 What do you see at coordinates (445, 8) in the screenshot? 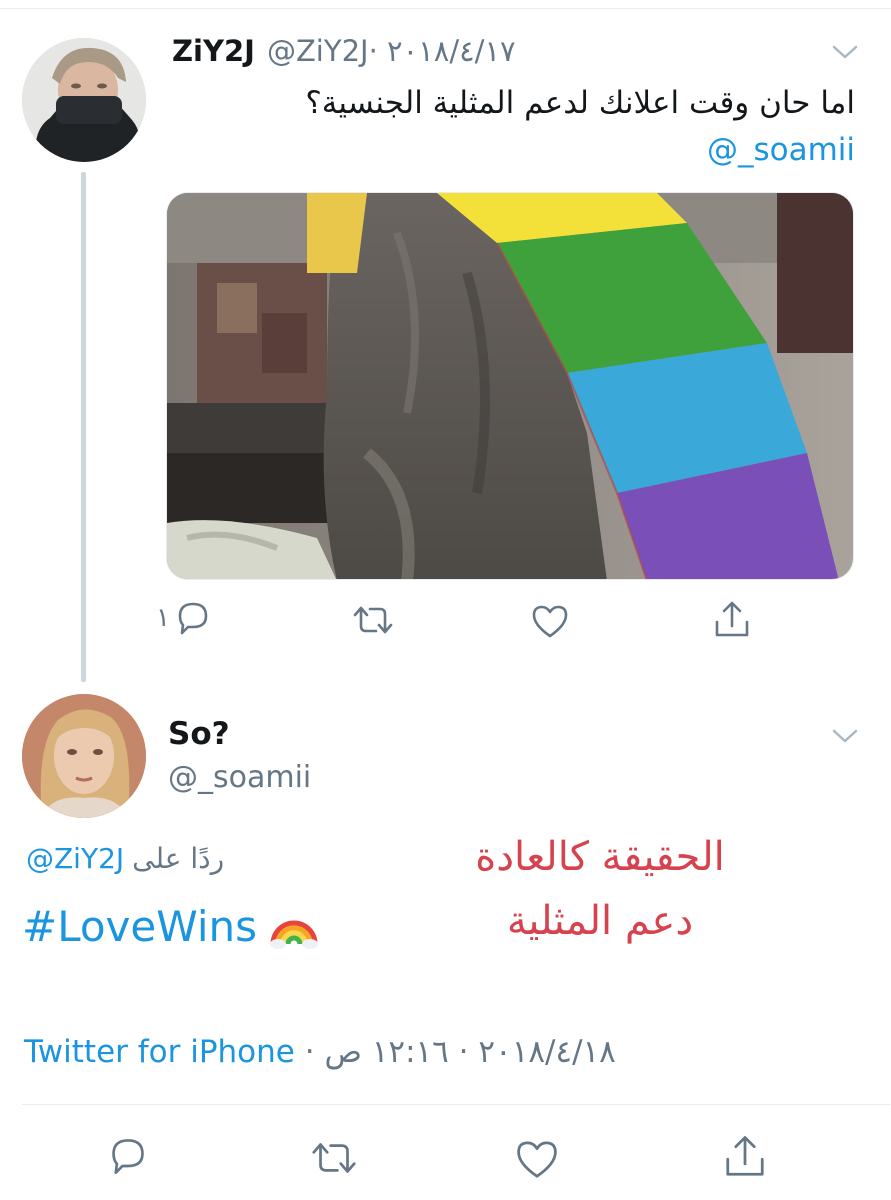
I see `top-divider` at bounding box center [445, 8].